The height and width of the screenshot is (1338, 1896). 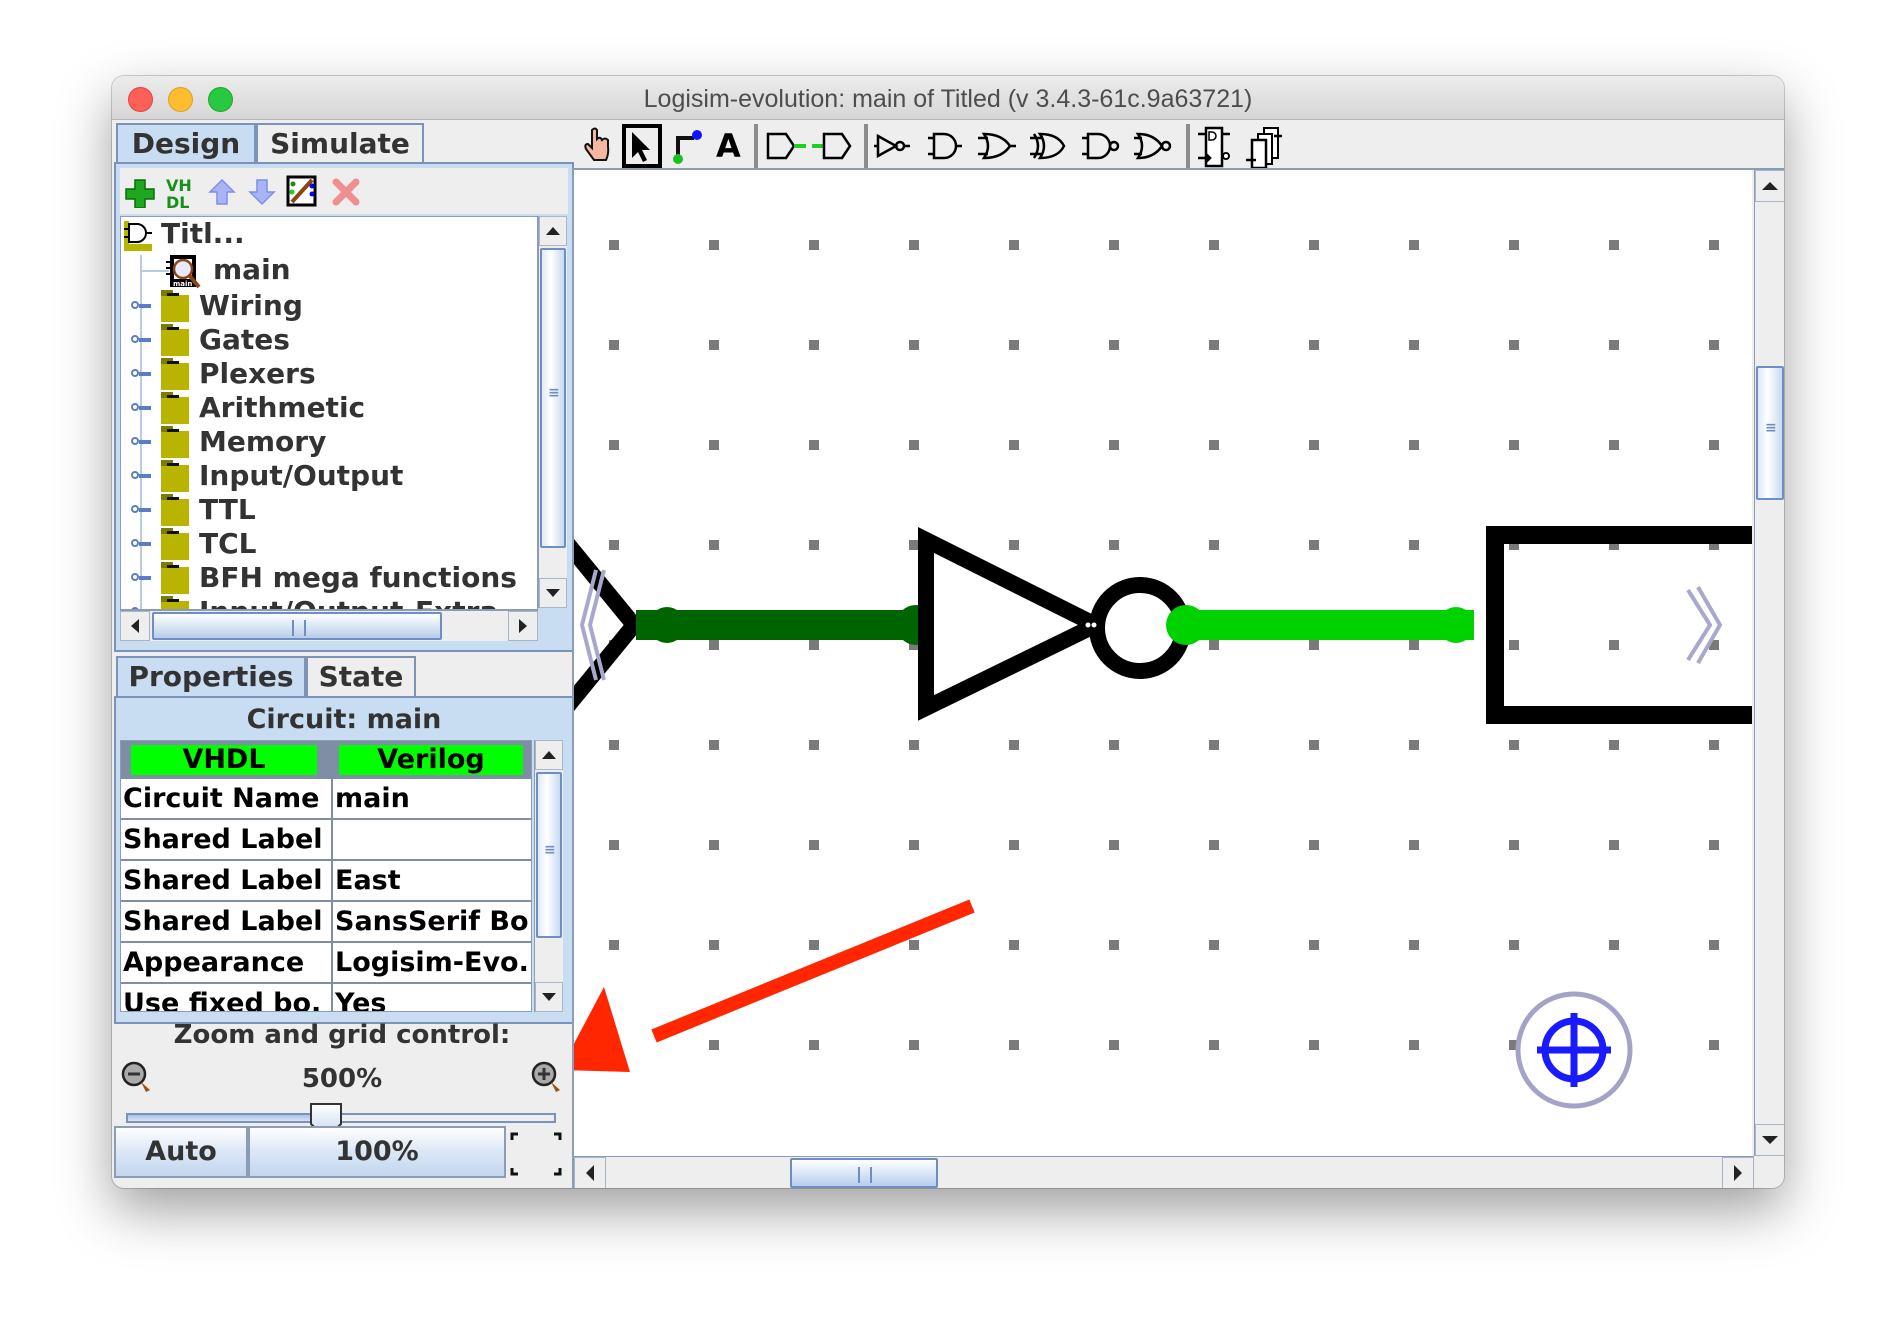 What do you see at coordinates (340, 143) in the screenshot?
I see `tab-simulate: Simulate` at bounding box center [340, 143].